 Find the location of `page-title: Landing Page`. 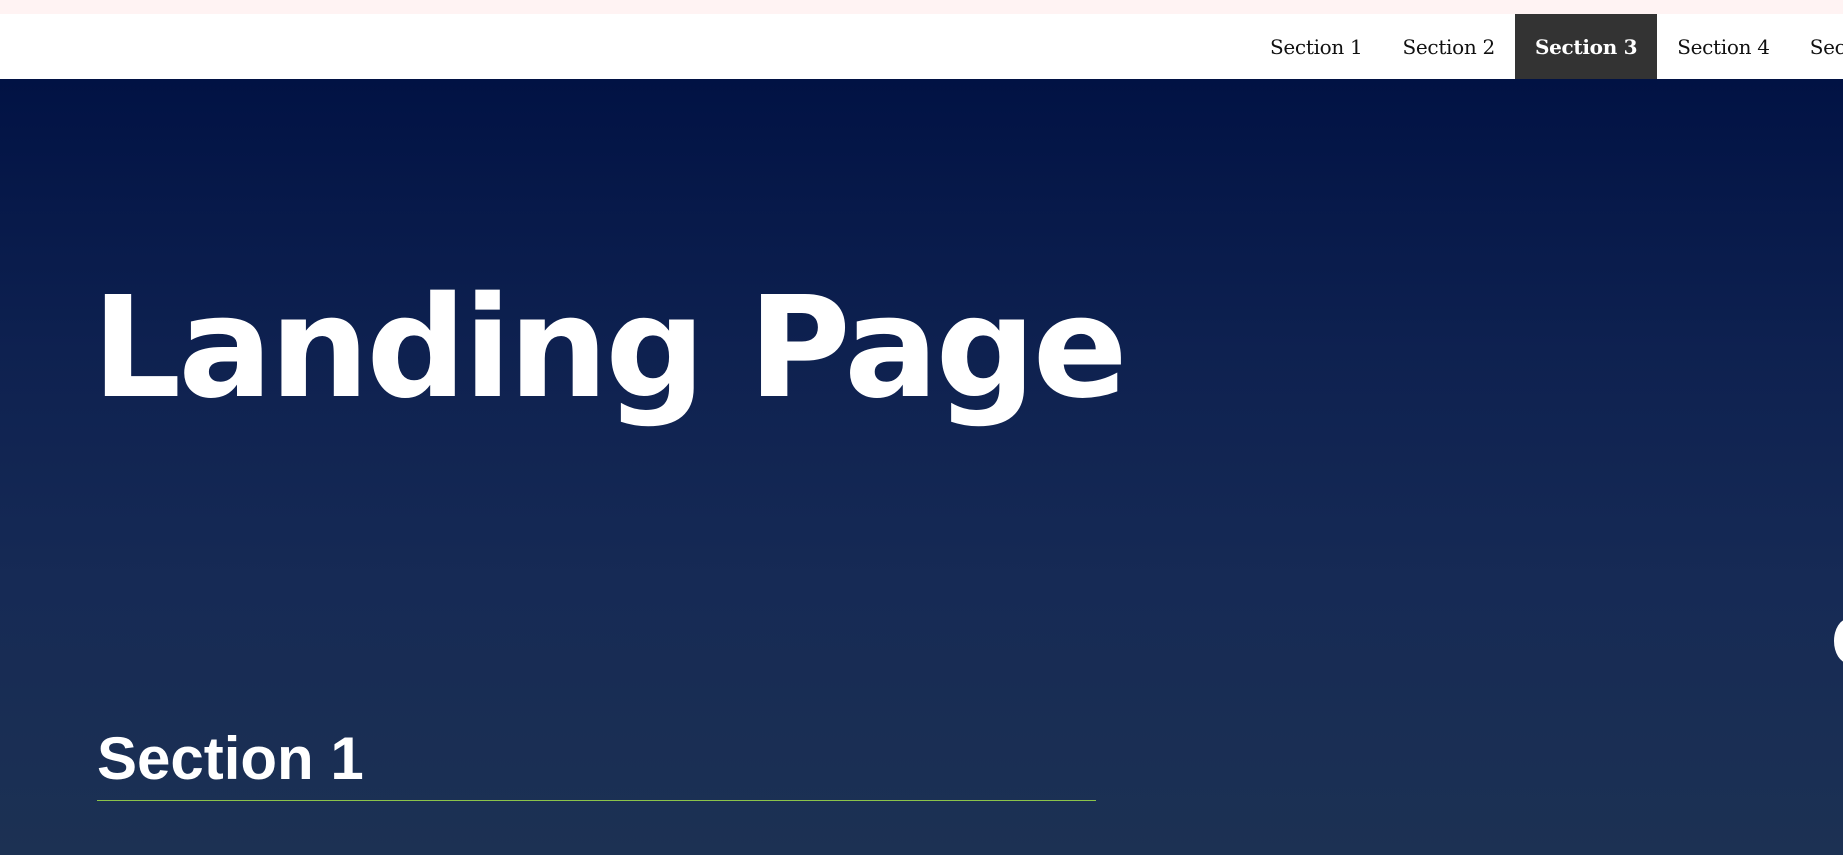

page-title: Landing Page is located at coordinates (610, 348).